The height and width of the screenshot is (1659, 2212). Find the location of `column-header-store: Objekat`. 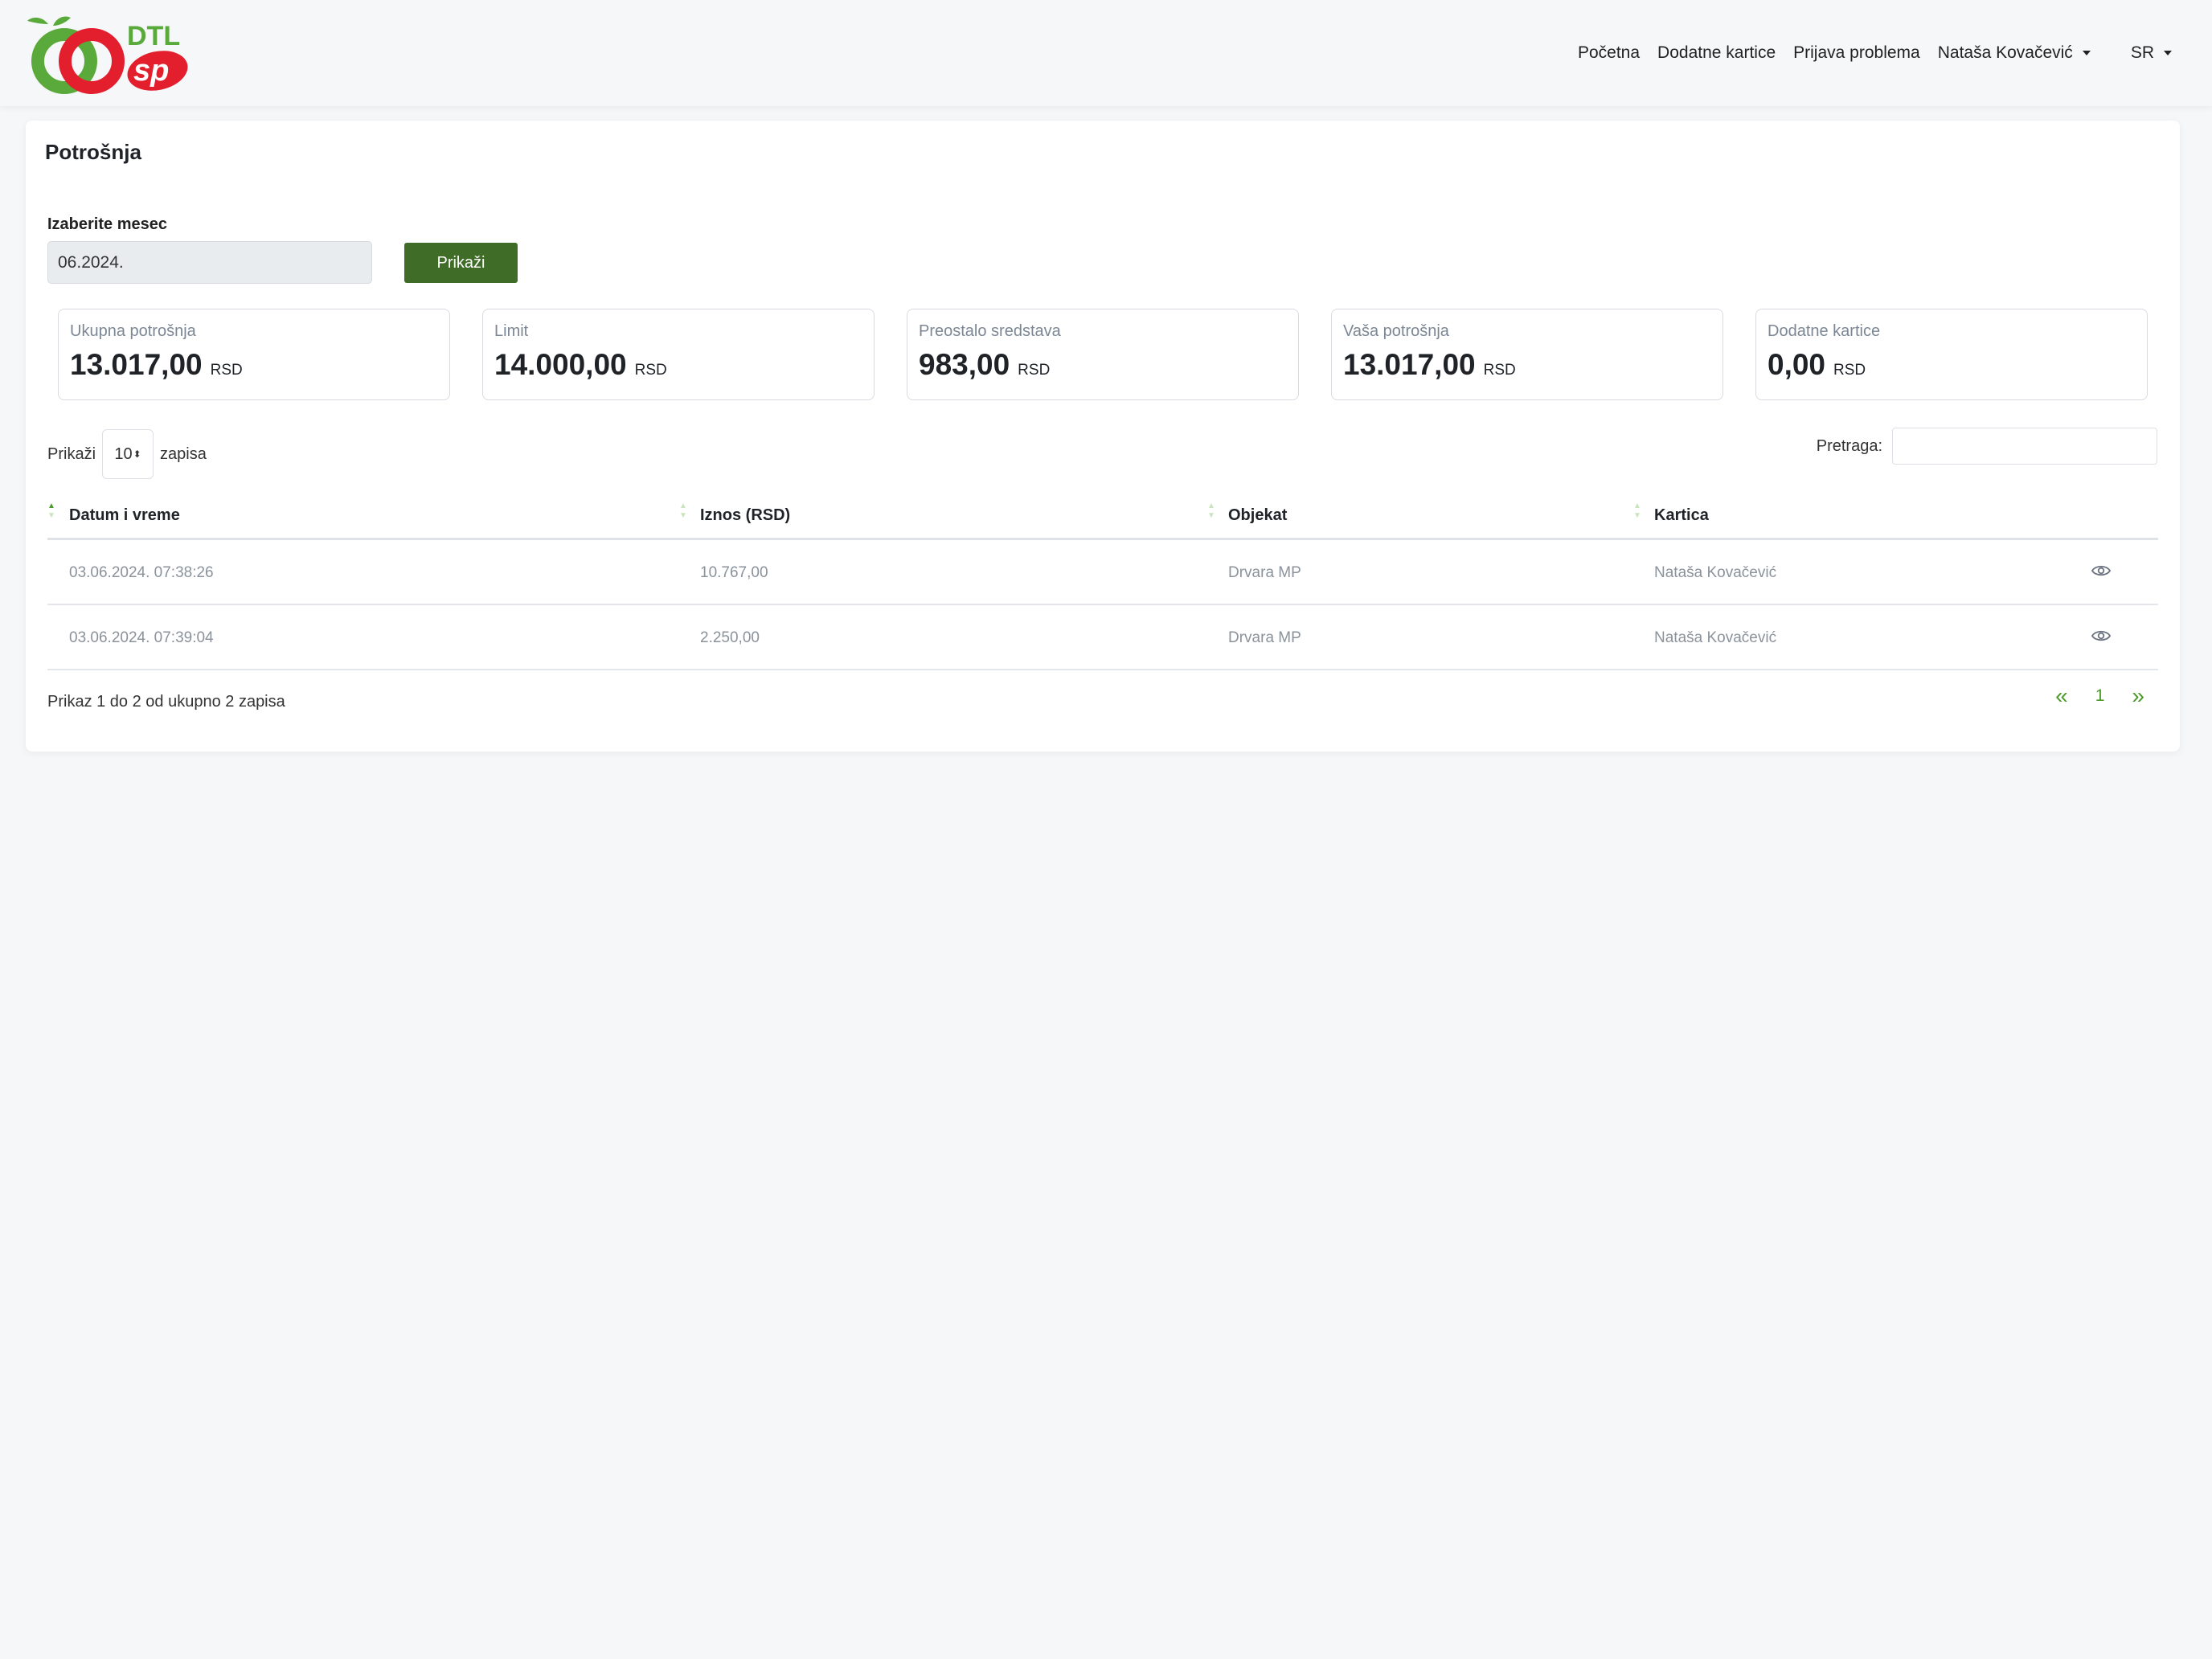

column-header-store: Objekat is located at coordinates (1257, 515).